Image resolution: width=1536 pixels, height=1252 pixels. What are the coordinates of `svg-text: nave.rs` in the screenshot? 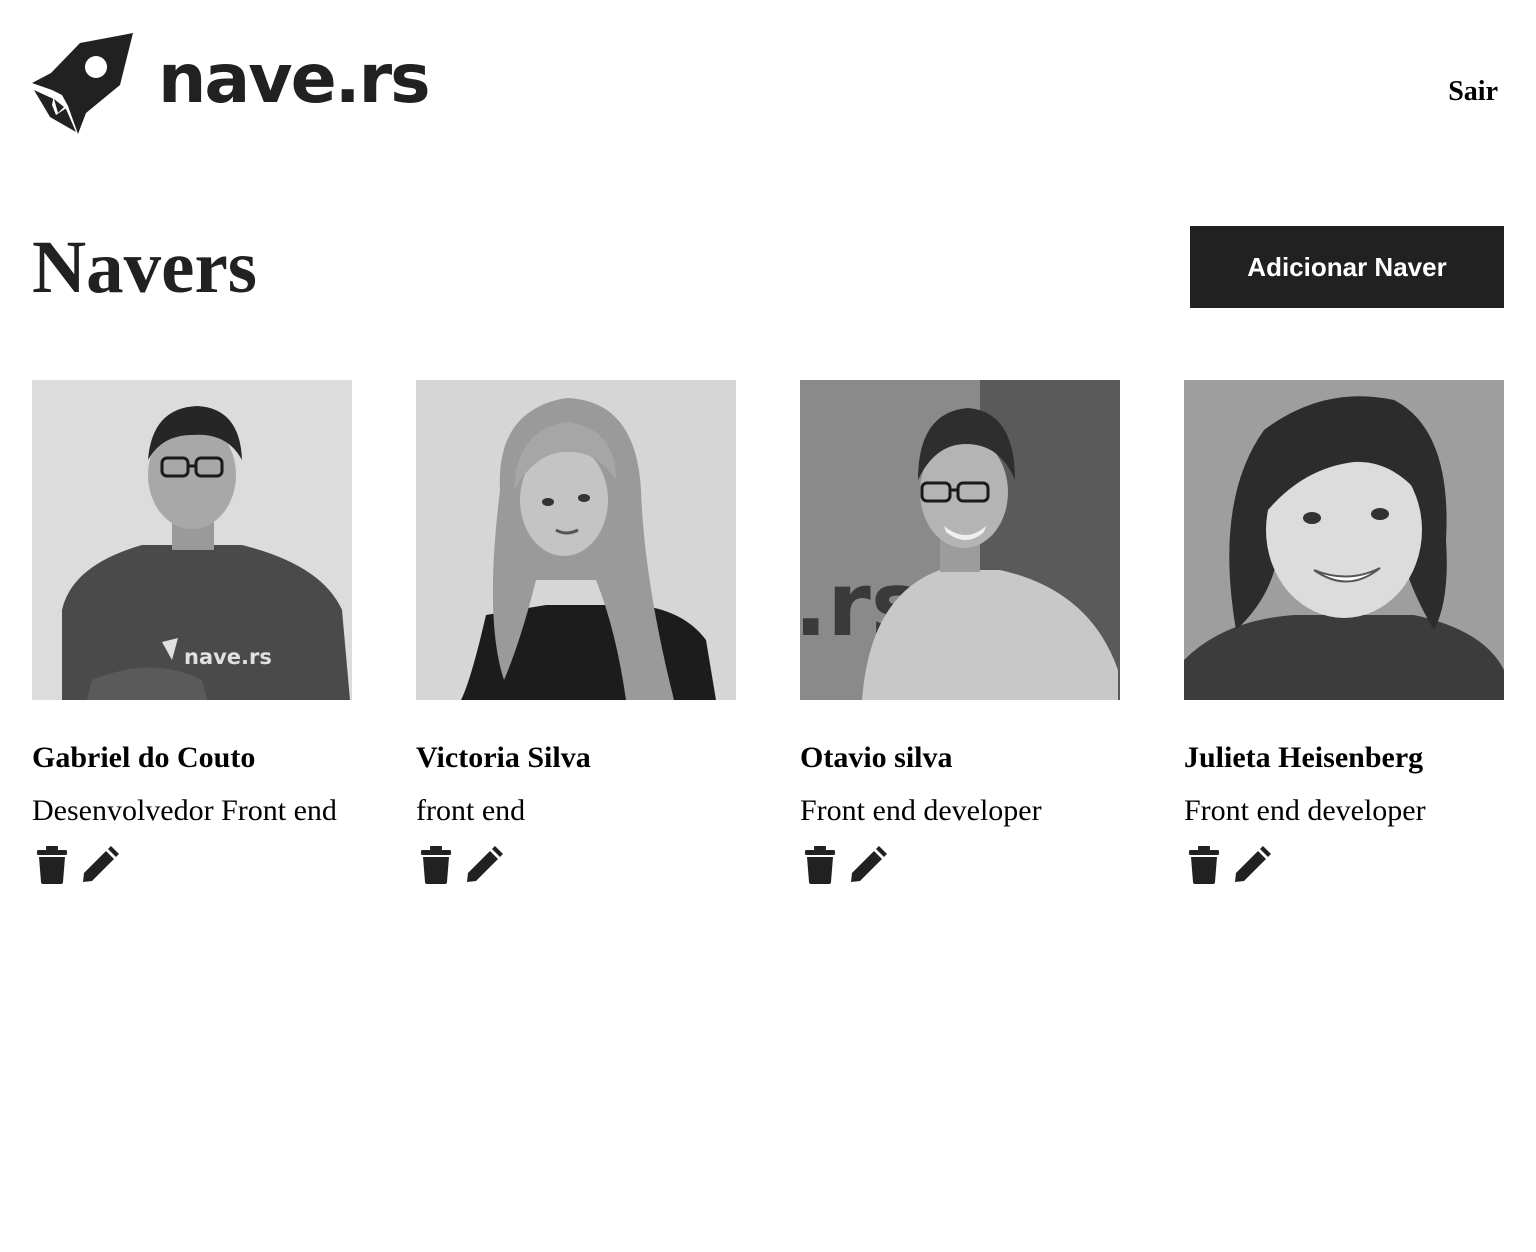 It's located at (228, 657).